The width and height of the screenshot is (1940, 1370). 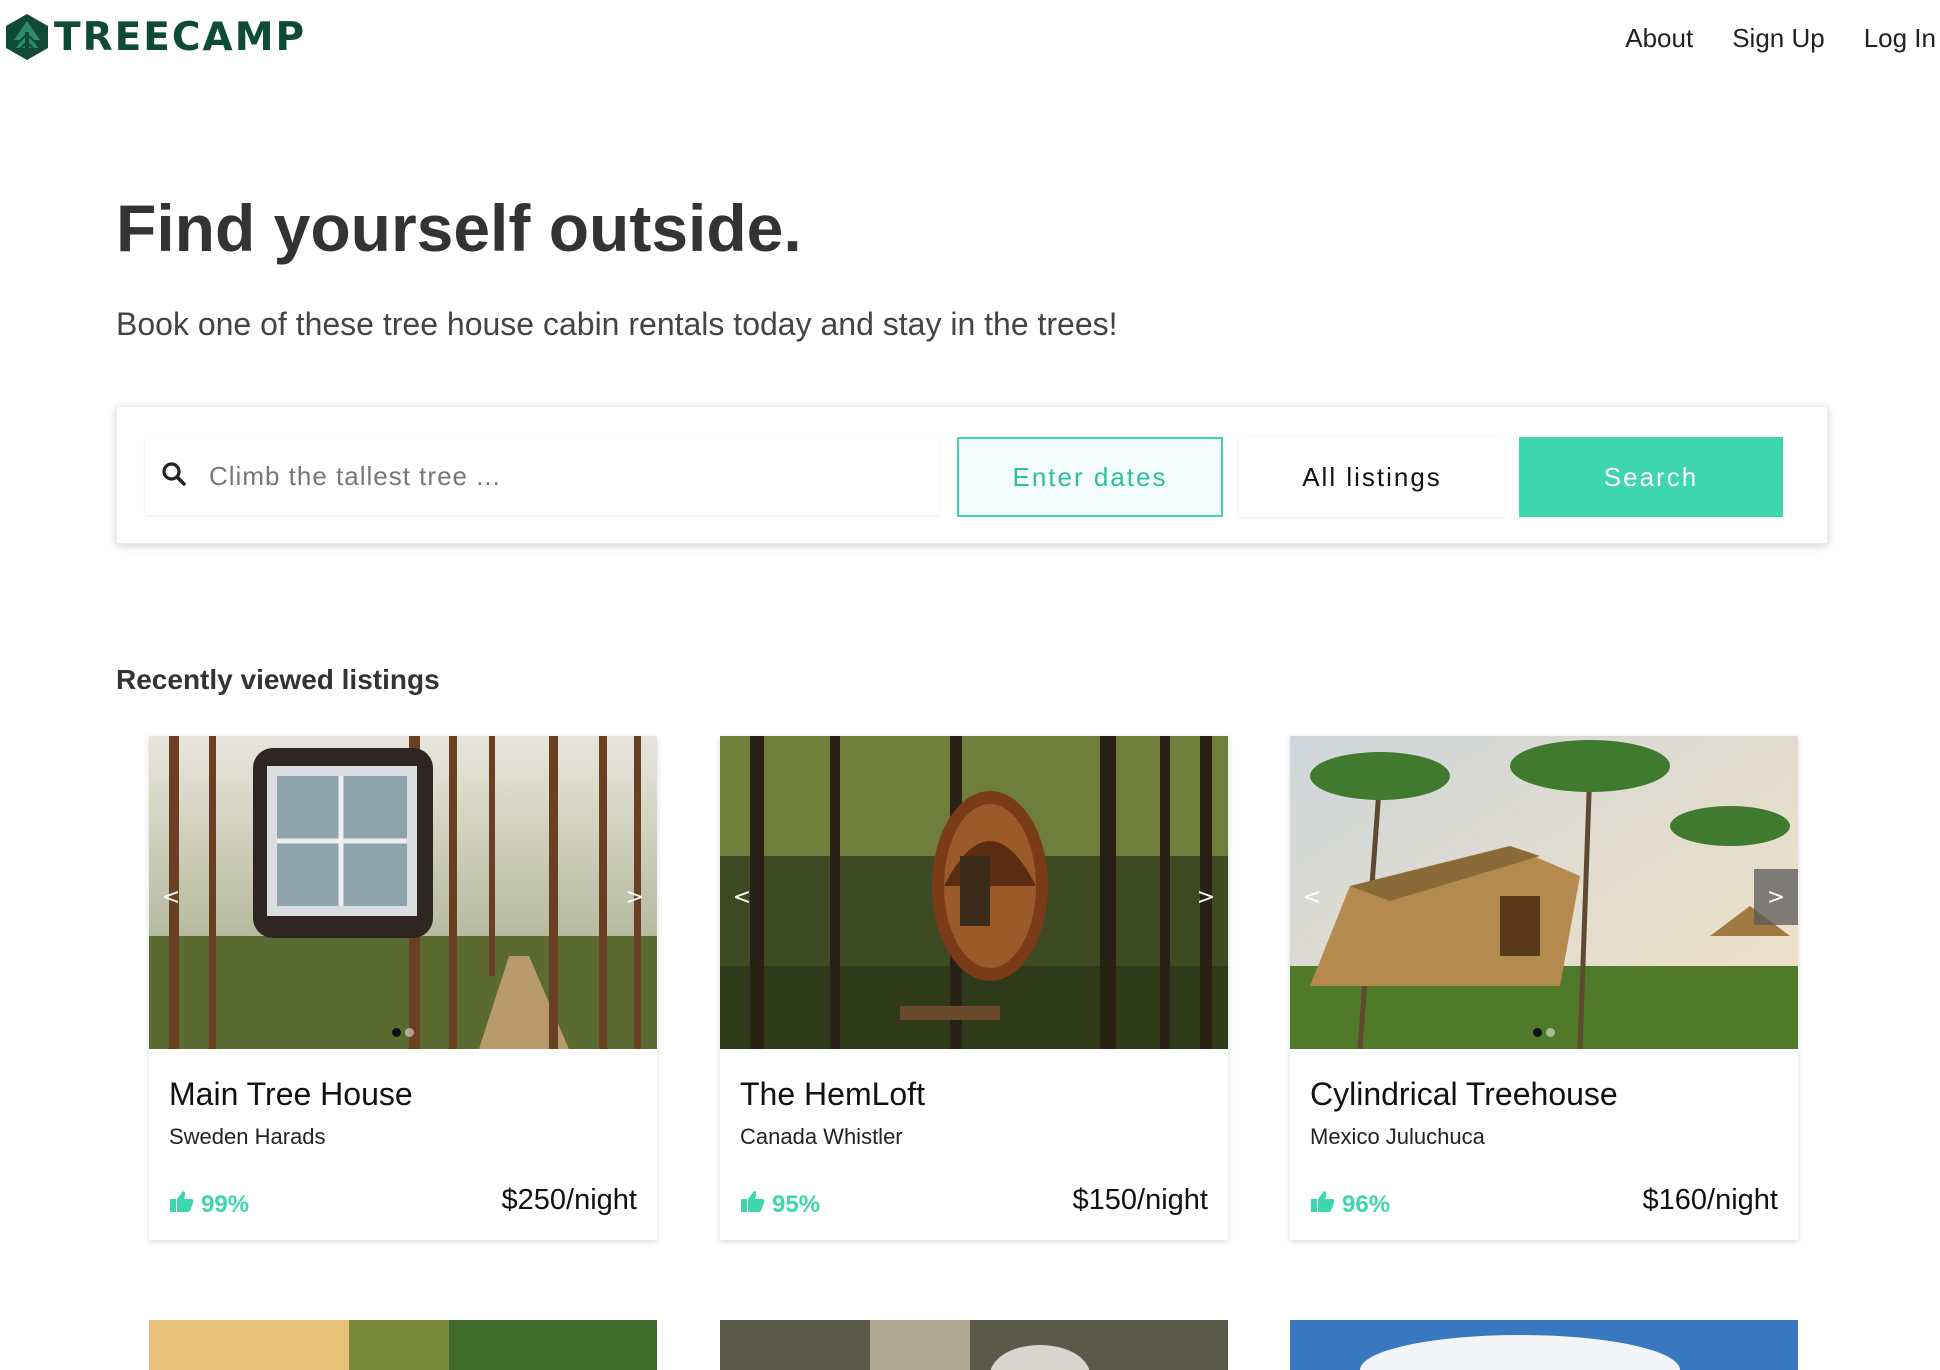 What do you see at coordinates (166, 476) in the screenshot?
I see `search-icon` at bounding box center [166, 476].